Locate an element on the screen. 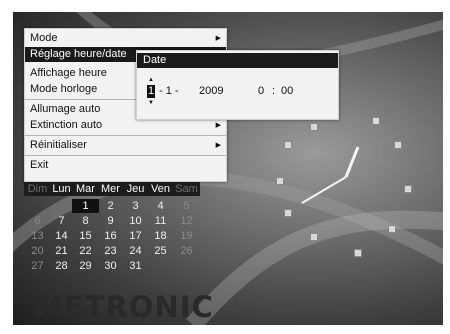 This screenshot has width=450, height=334. calendar-day: 17 is located at coordinates (135, 236).